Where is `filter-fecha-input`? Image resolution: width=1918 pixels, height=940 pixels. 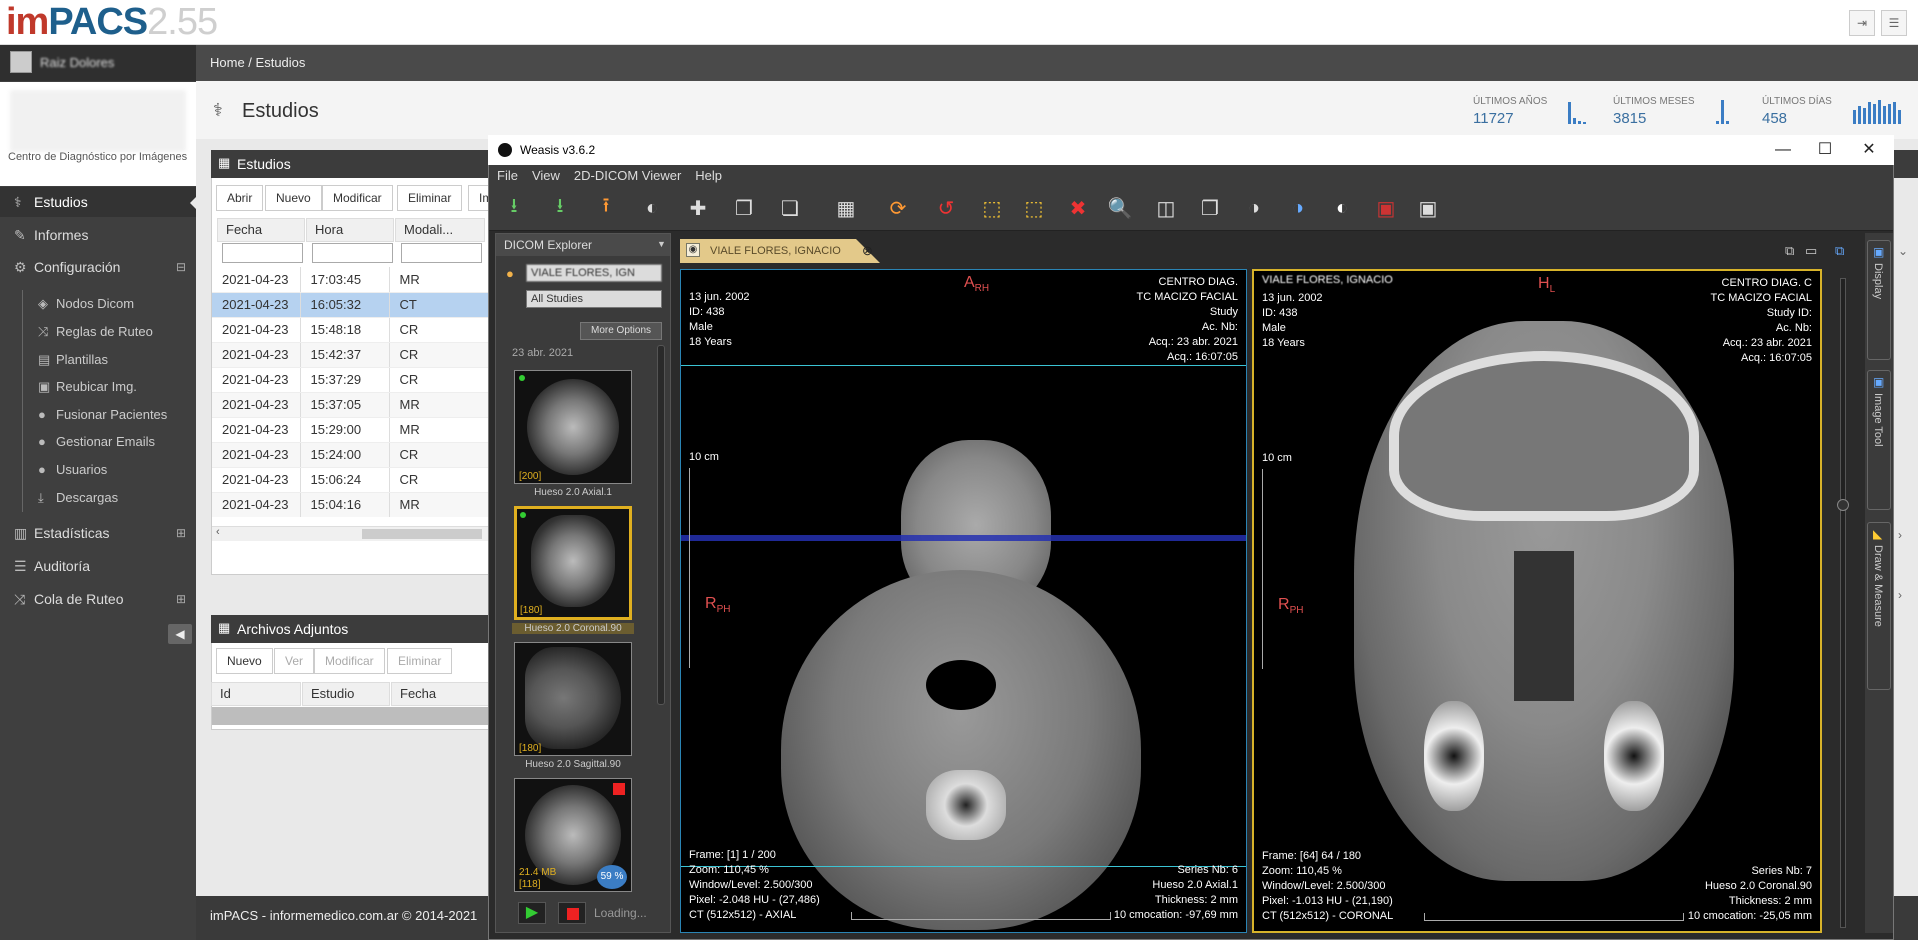 filter-fecha-input is located at coordinates (262, 253).